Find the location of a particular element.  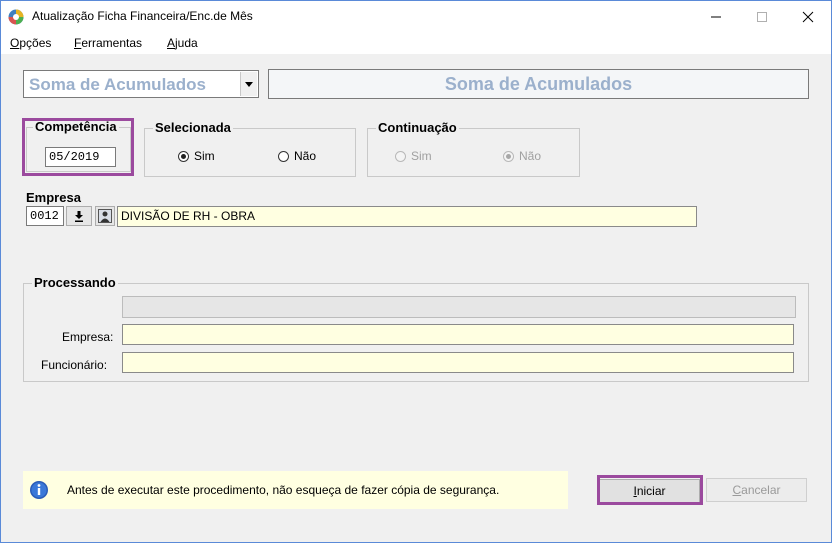

procedure-select-value: Soma de Acumulados is located at coordinates (117, 84).